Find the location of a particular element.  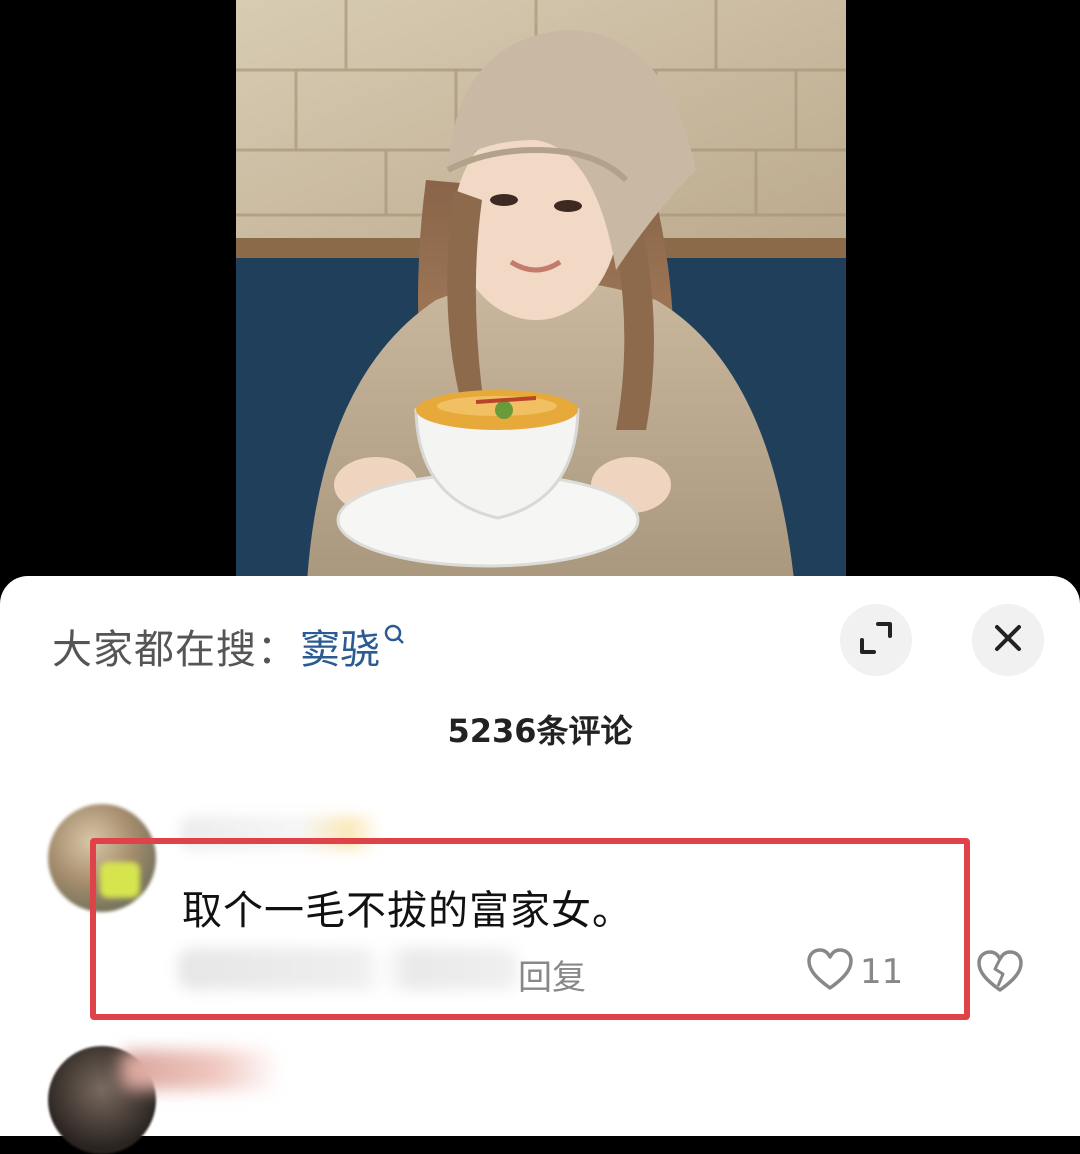

expand-icon is located at coordinates (876, 640).